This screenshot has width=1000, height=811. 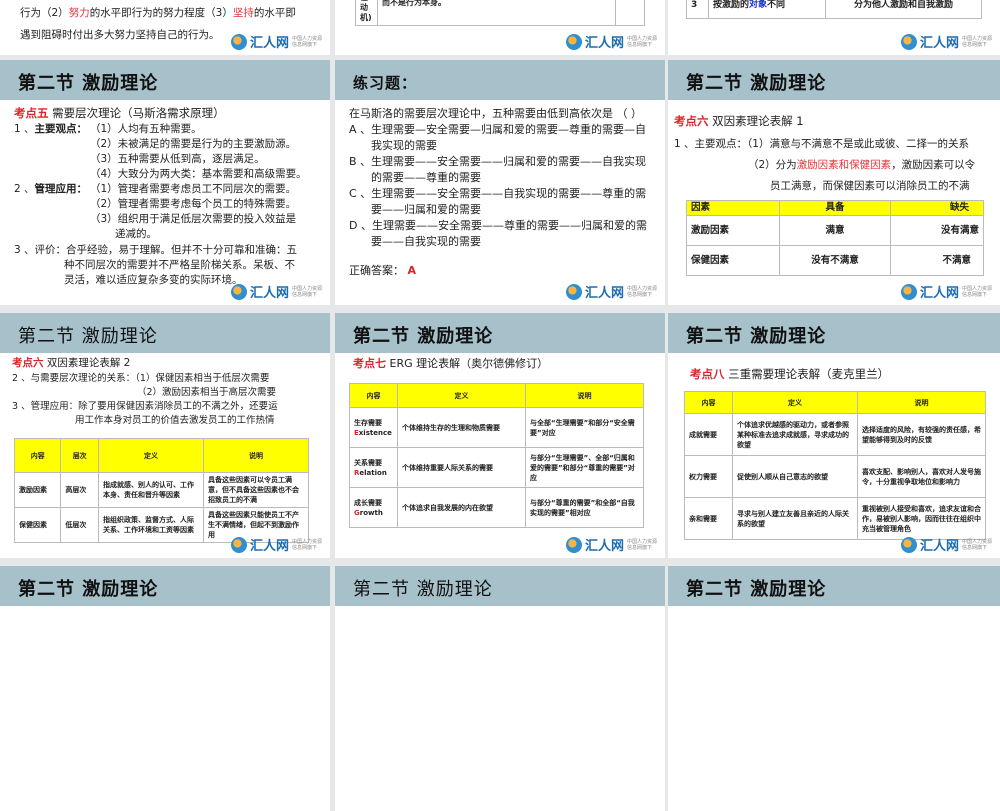 I want to click on slide-header: 练习题：, so click(x=500, y=80).